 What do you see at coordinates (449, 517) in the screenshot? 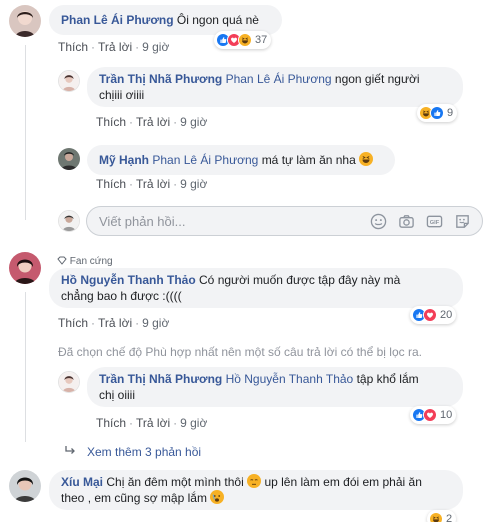
I see `reaction-count: 2` at bounding box center [449, 517].